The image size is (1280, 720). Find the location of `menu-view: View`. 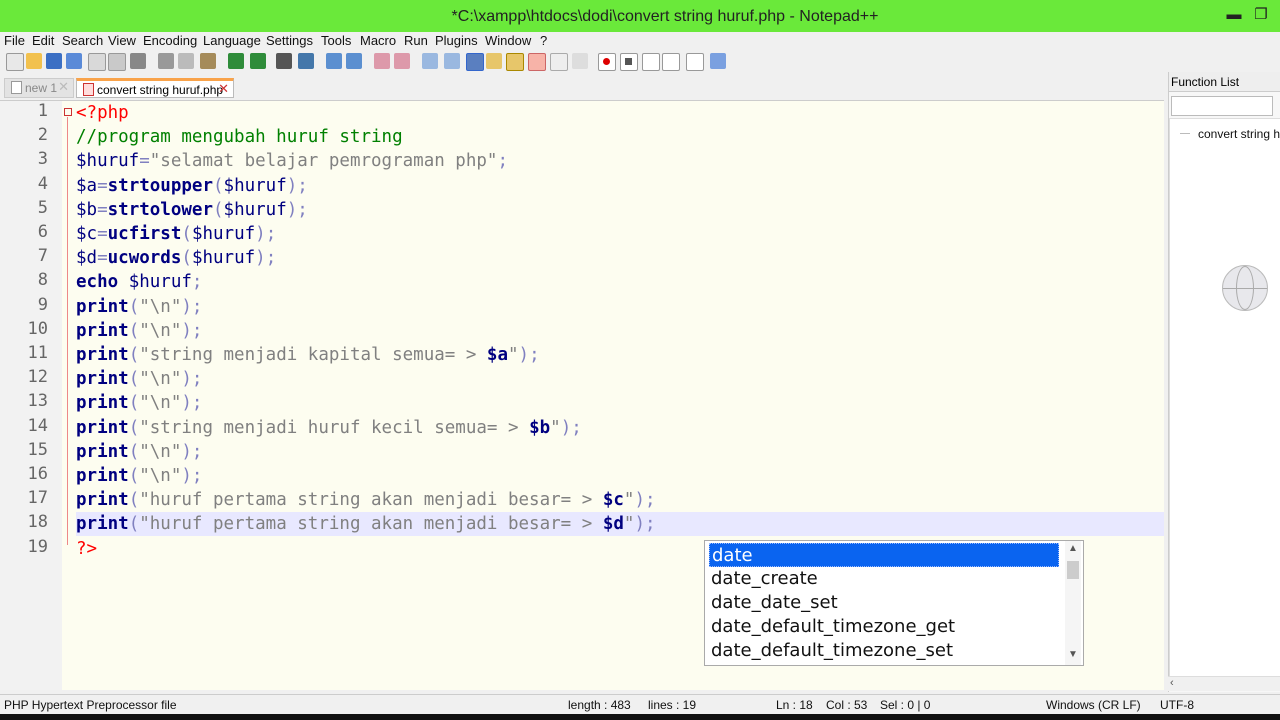

menu-view: View is located at coordinates (122, 40).